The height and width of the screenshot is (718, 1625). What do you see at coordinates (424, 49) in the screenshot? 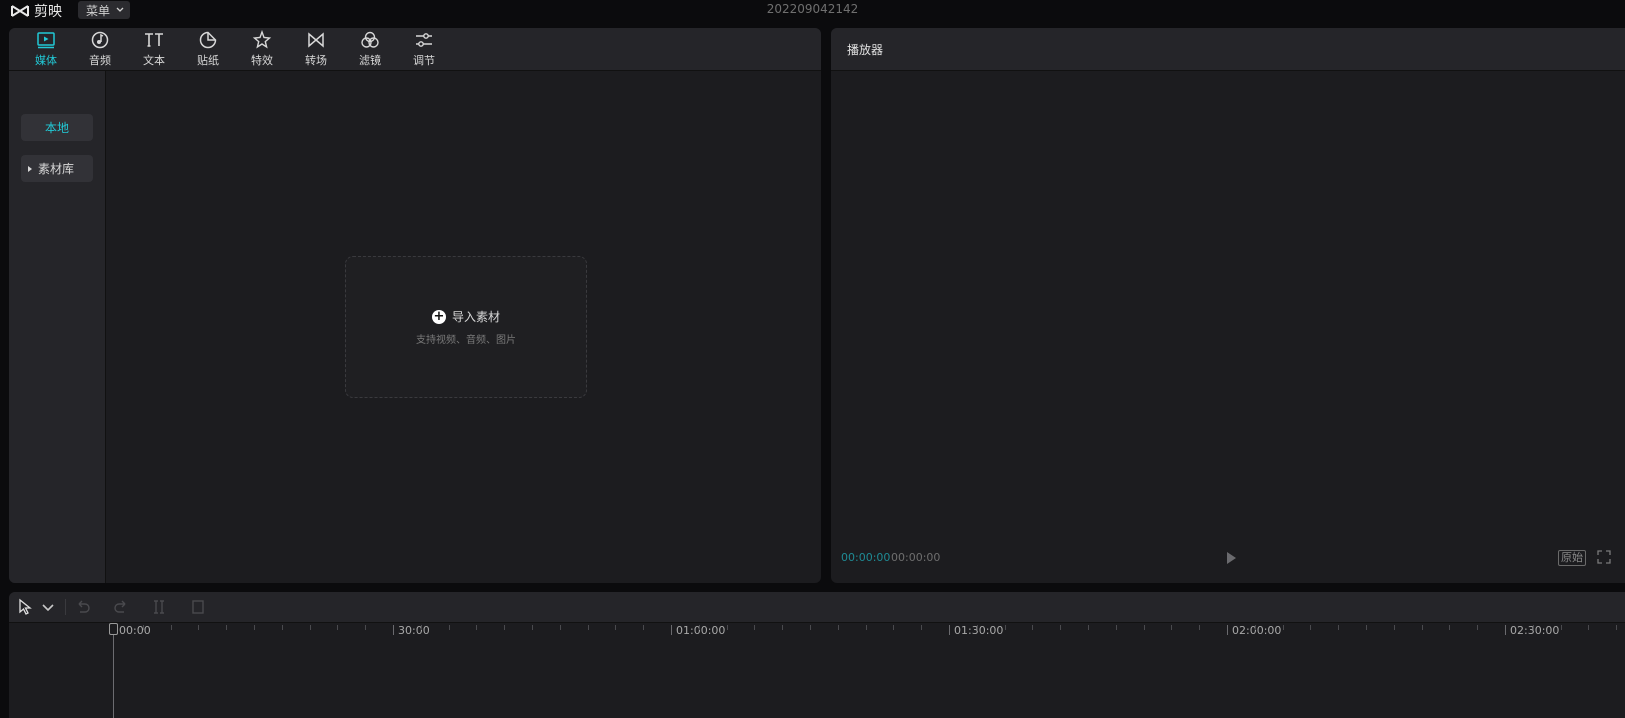
I see `tab-adjust: 调节` at bounding box center [424, 49].